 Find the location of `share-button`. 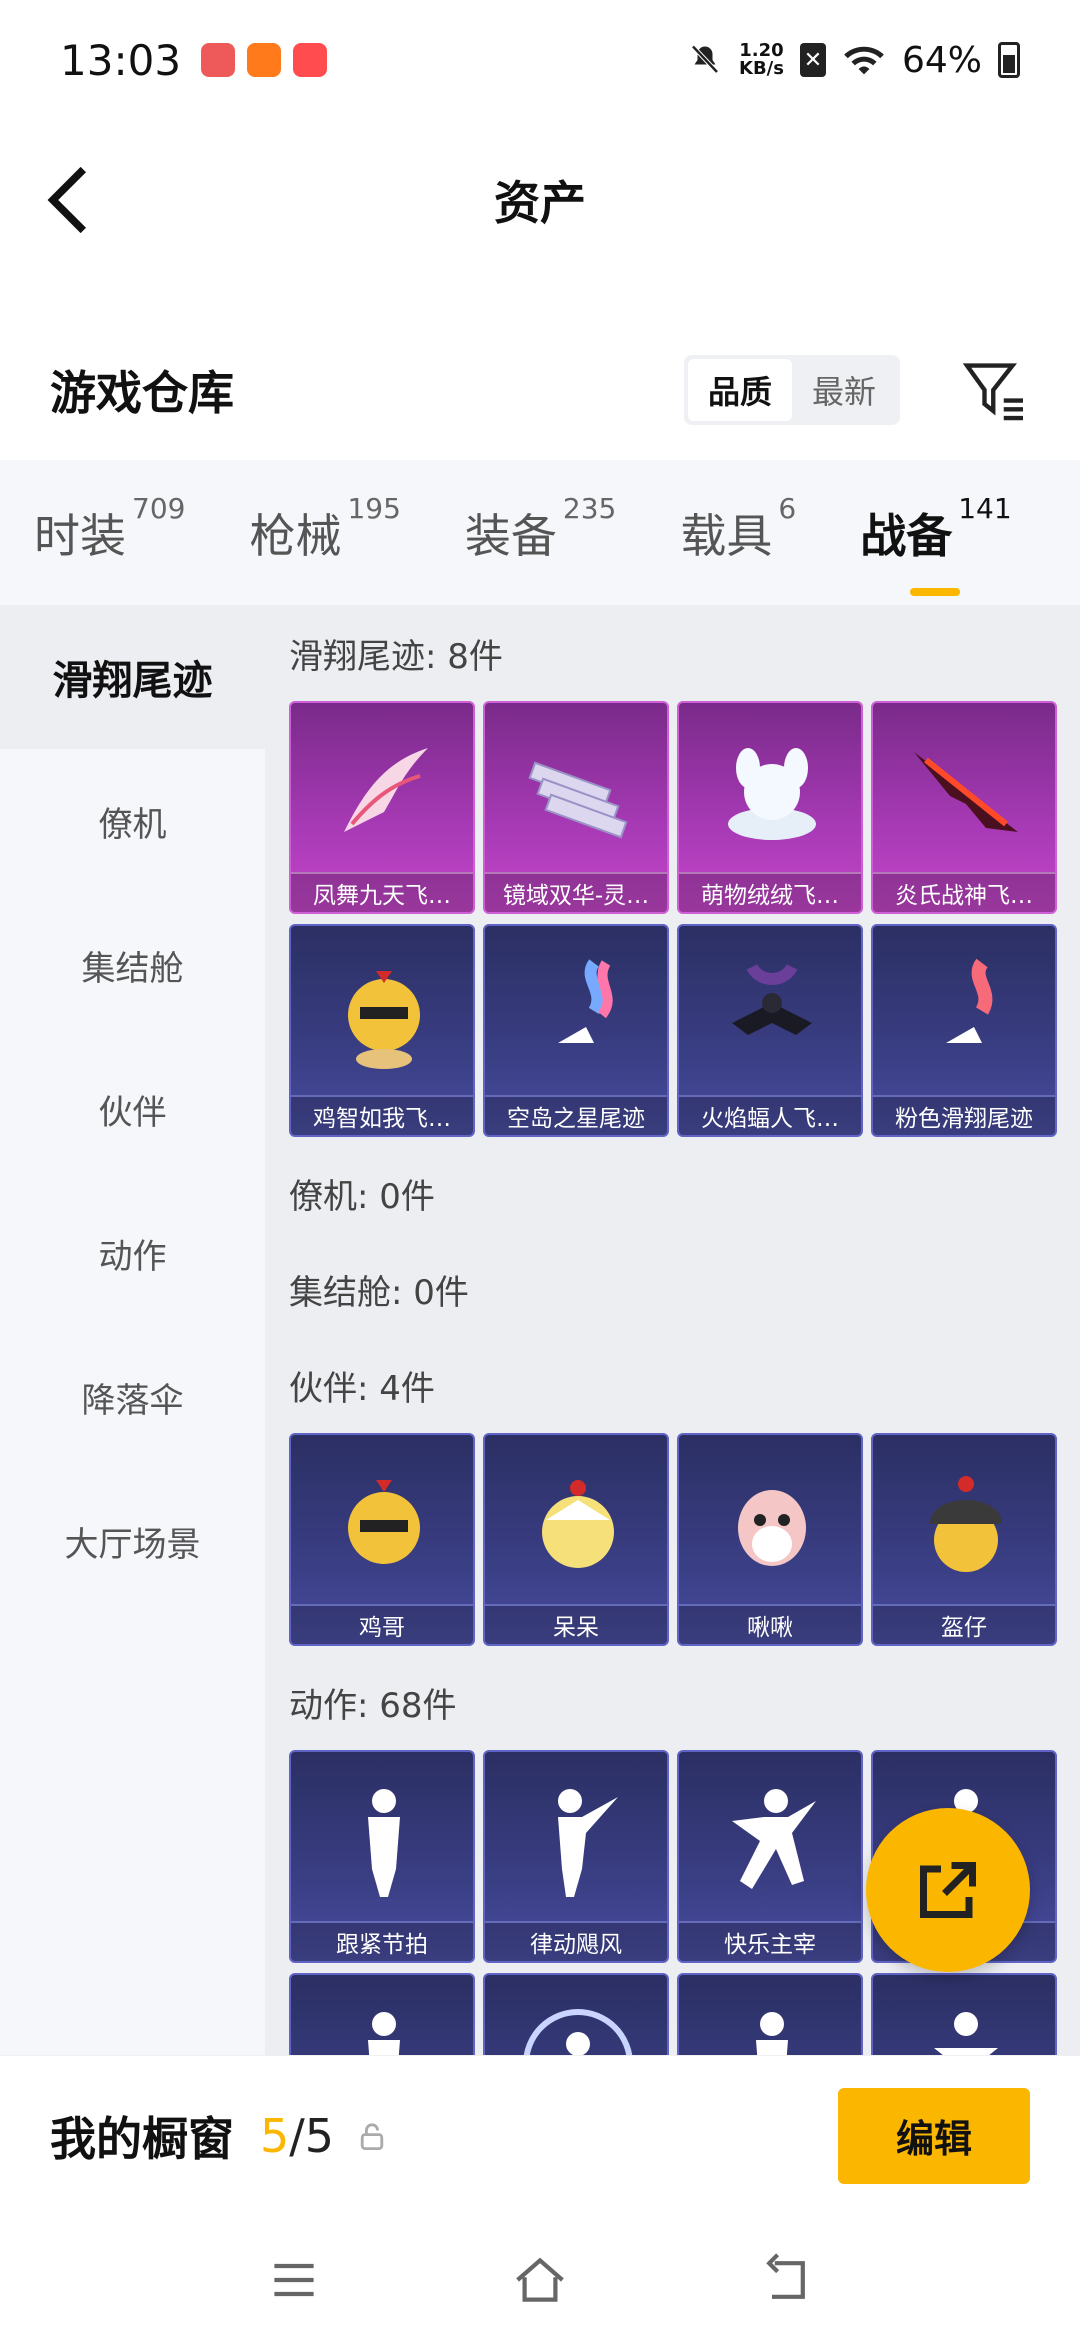

share-button is located at coordinates (948, 1890).